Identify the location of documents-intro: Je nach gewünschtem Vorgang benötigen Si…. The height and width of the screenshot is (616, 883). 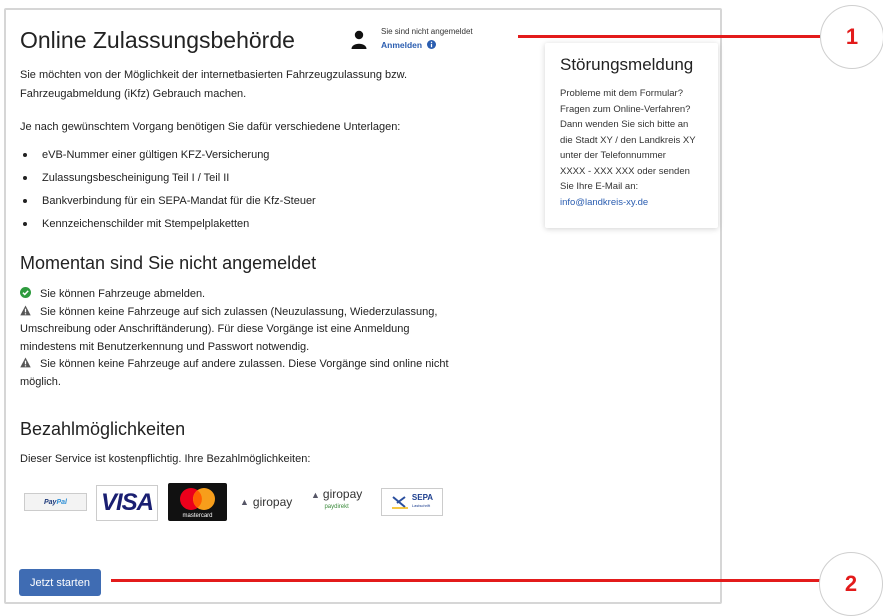
(210, 127).